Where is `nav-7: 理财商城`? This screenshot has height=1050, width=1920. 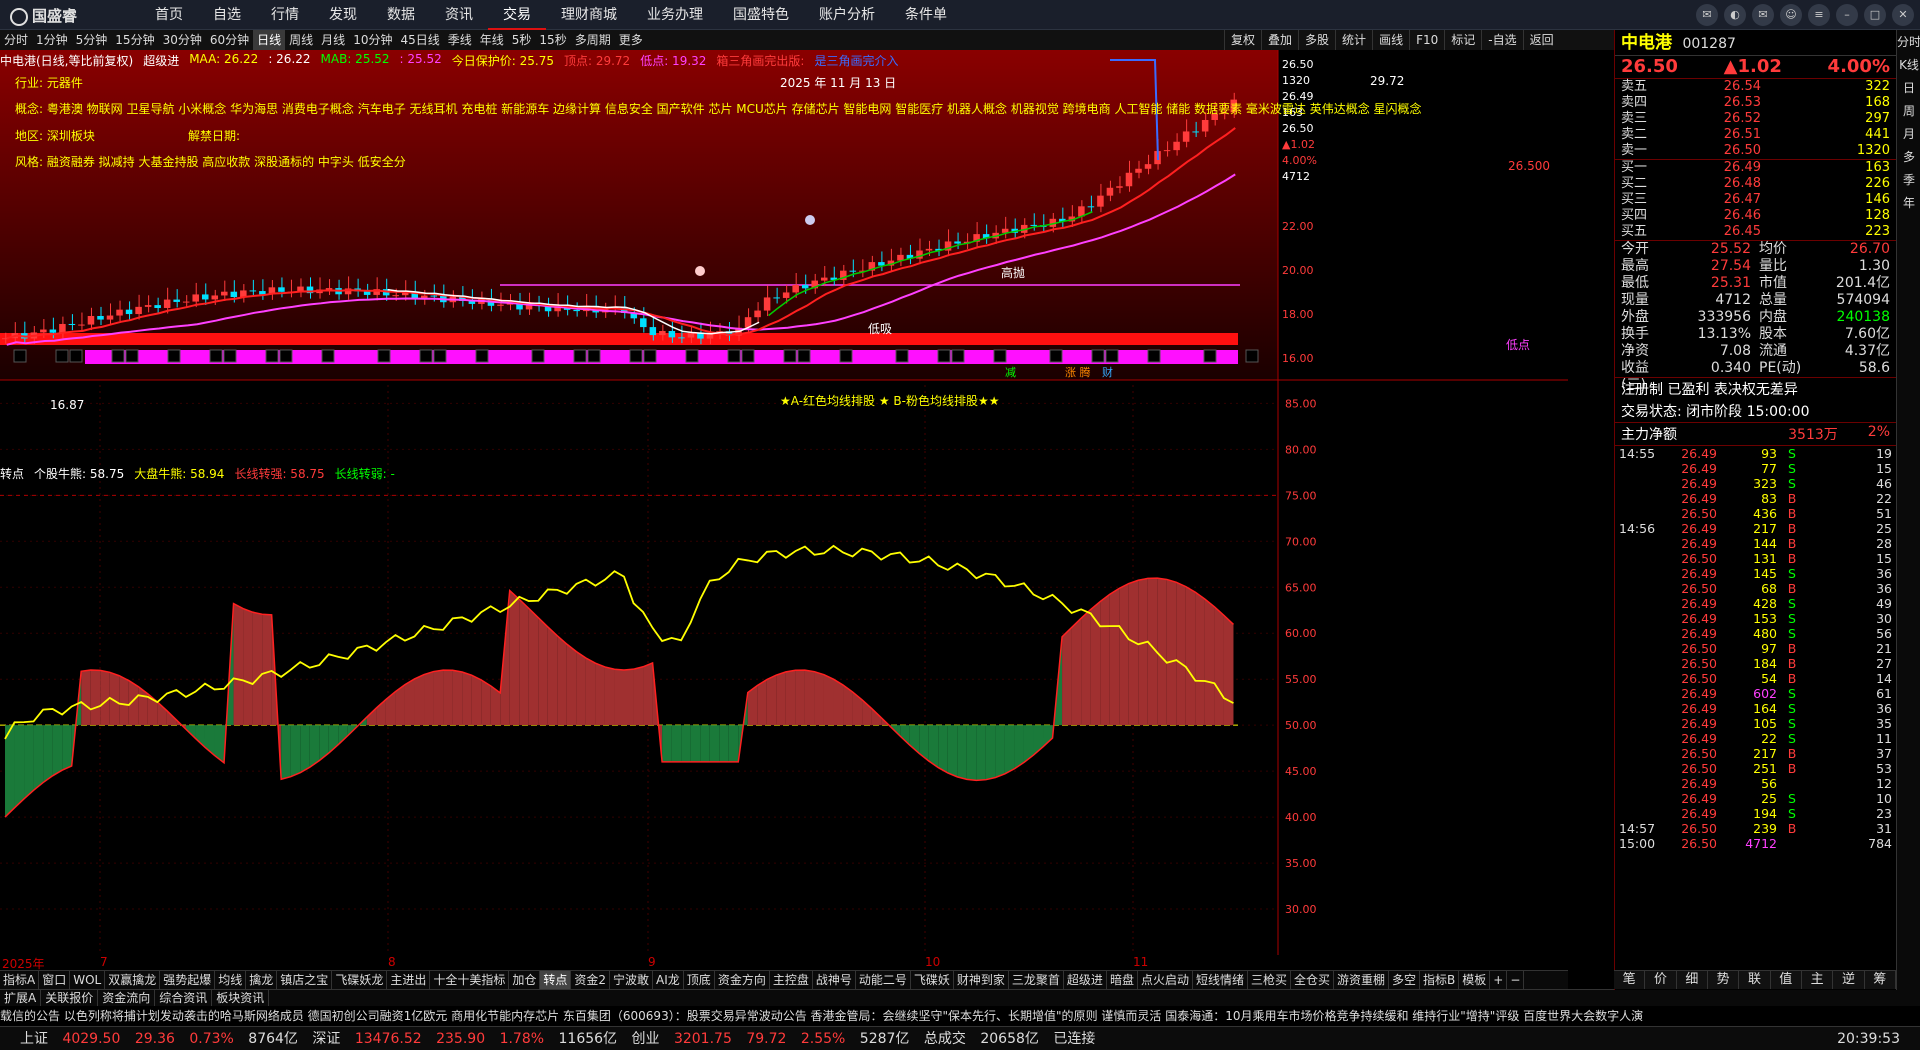 nav-7: 理财商城 is located at coordinates (589, 15).